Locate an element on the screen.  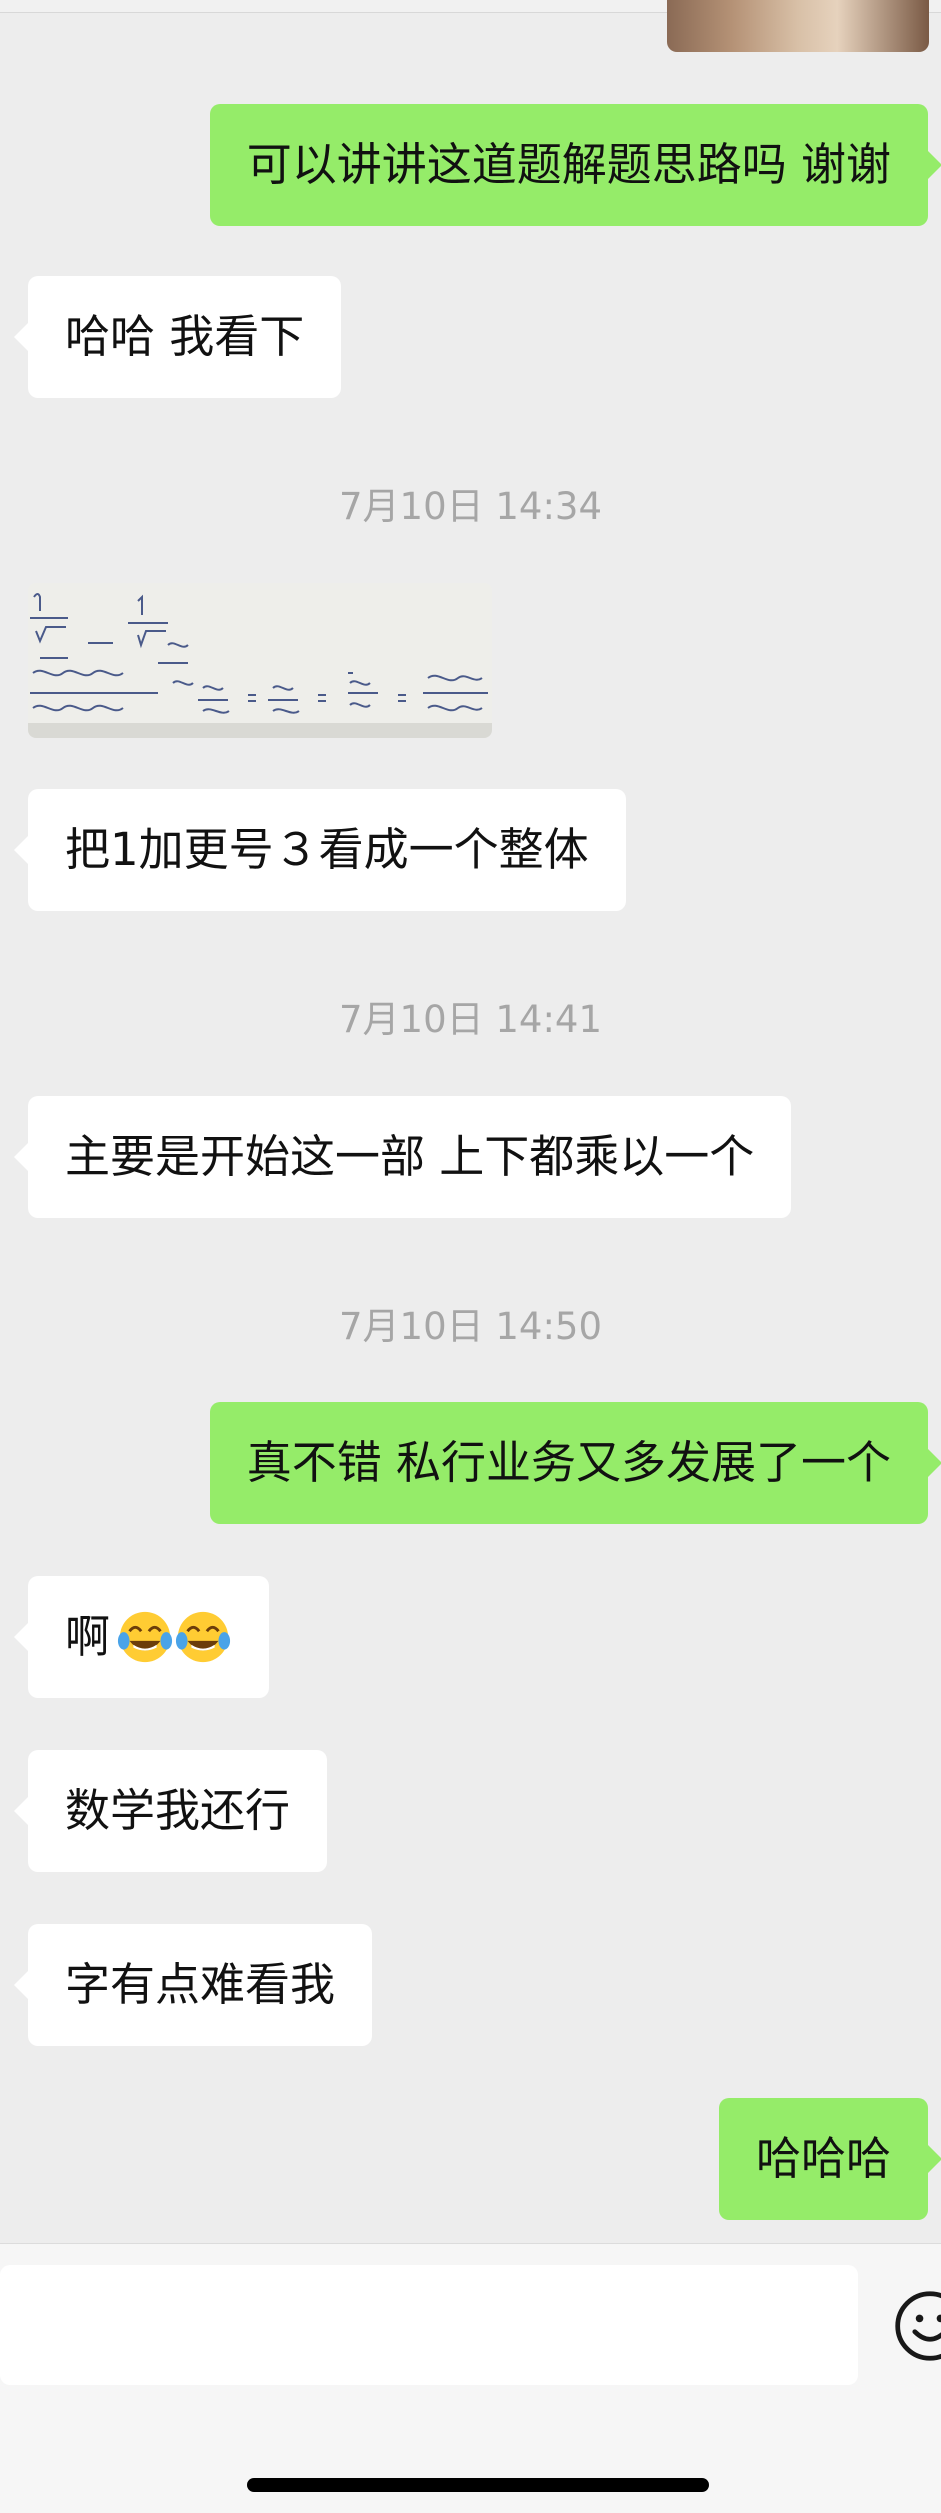
message-text: 可以讲讲这道题解题思路吗 谢谢 is located at coordinates (568, 164).